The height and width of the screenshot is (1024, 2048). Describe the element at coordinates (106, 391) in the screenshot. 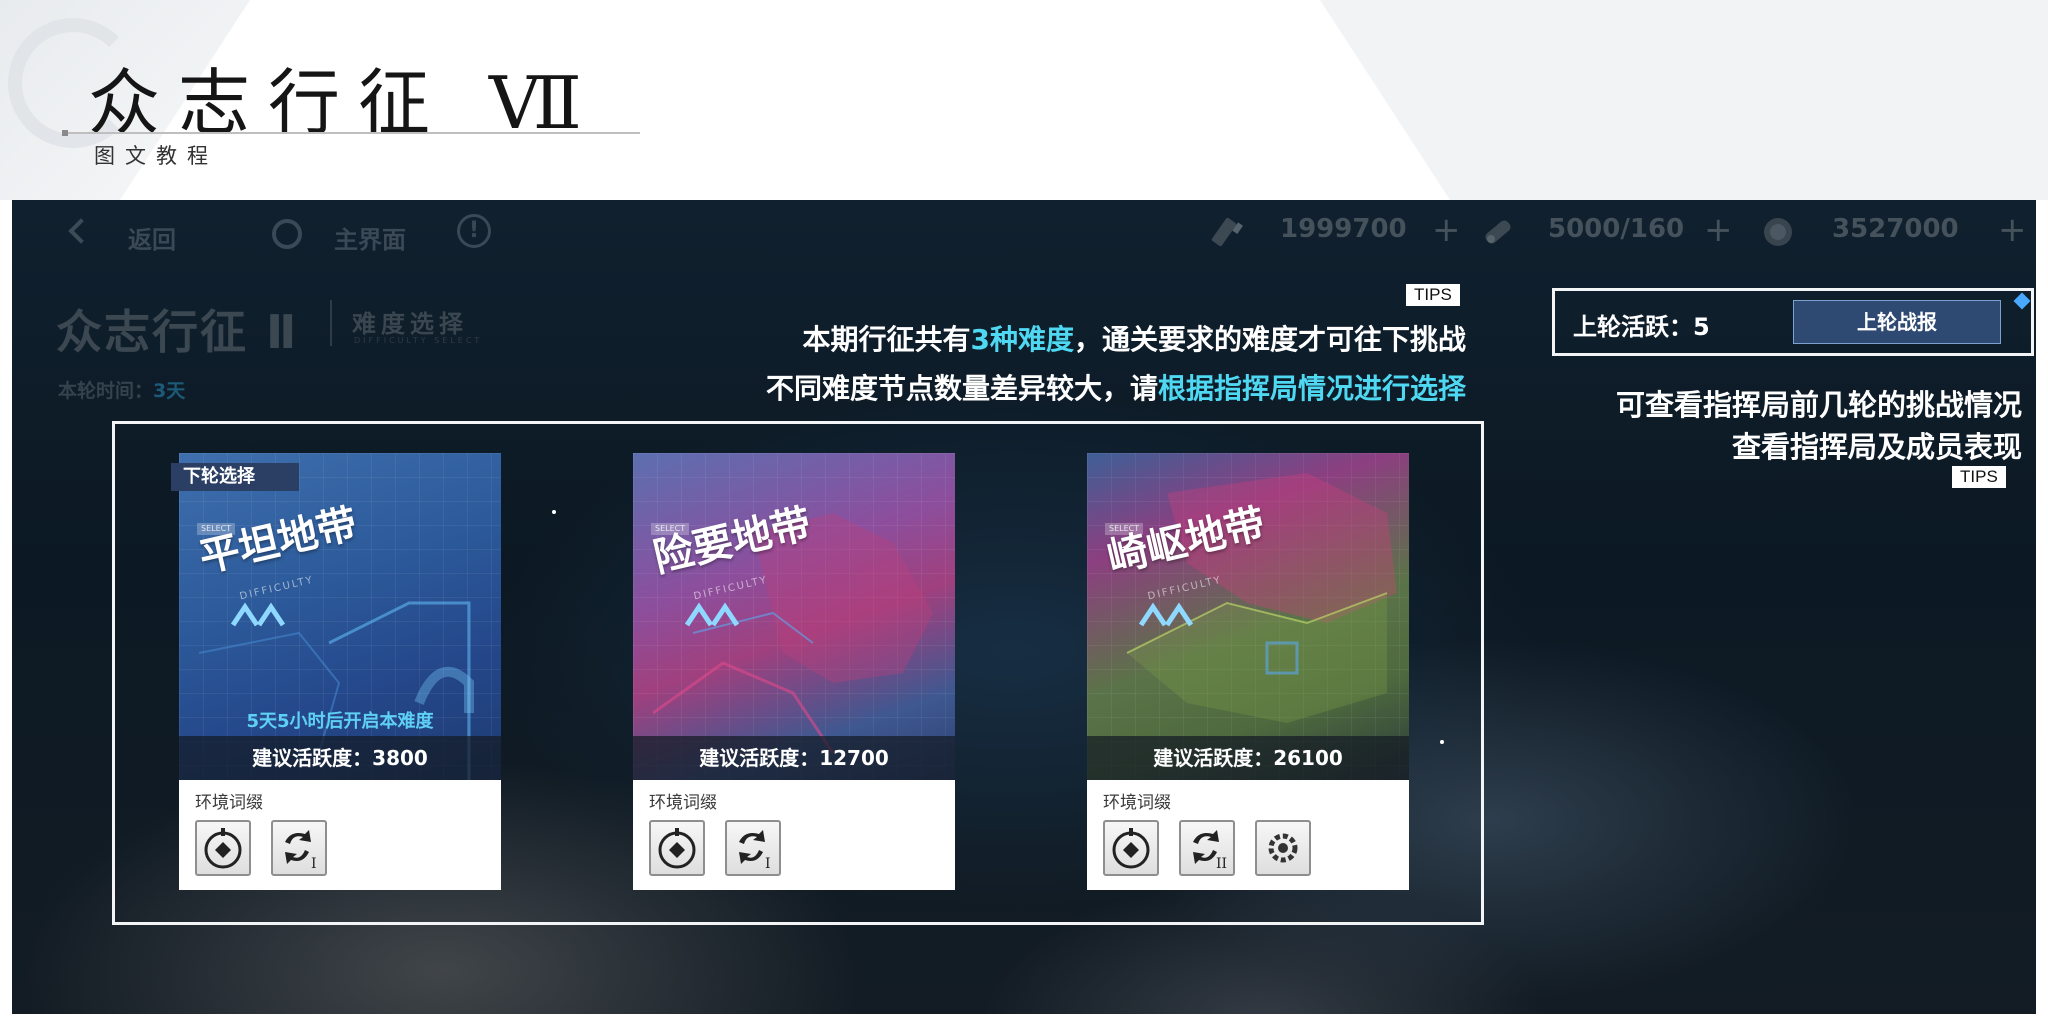

I see `round-time-label: 本轮时间：` at that location.